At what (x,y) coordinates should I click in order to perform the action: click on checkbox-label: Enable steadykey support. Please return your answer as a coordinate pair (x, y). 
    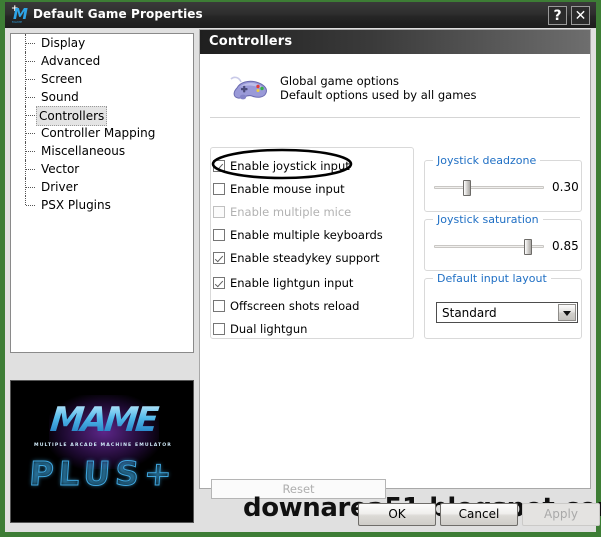
    Looking at the image, I should click on (305, 258).